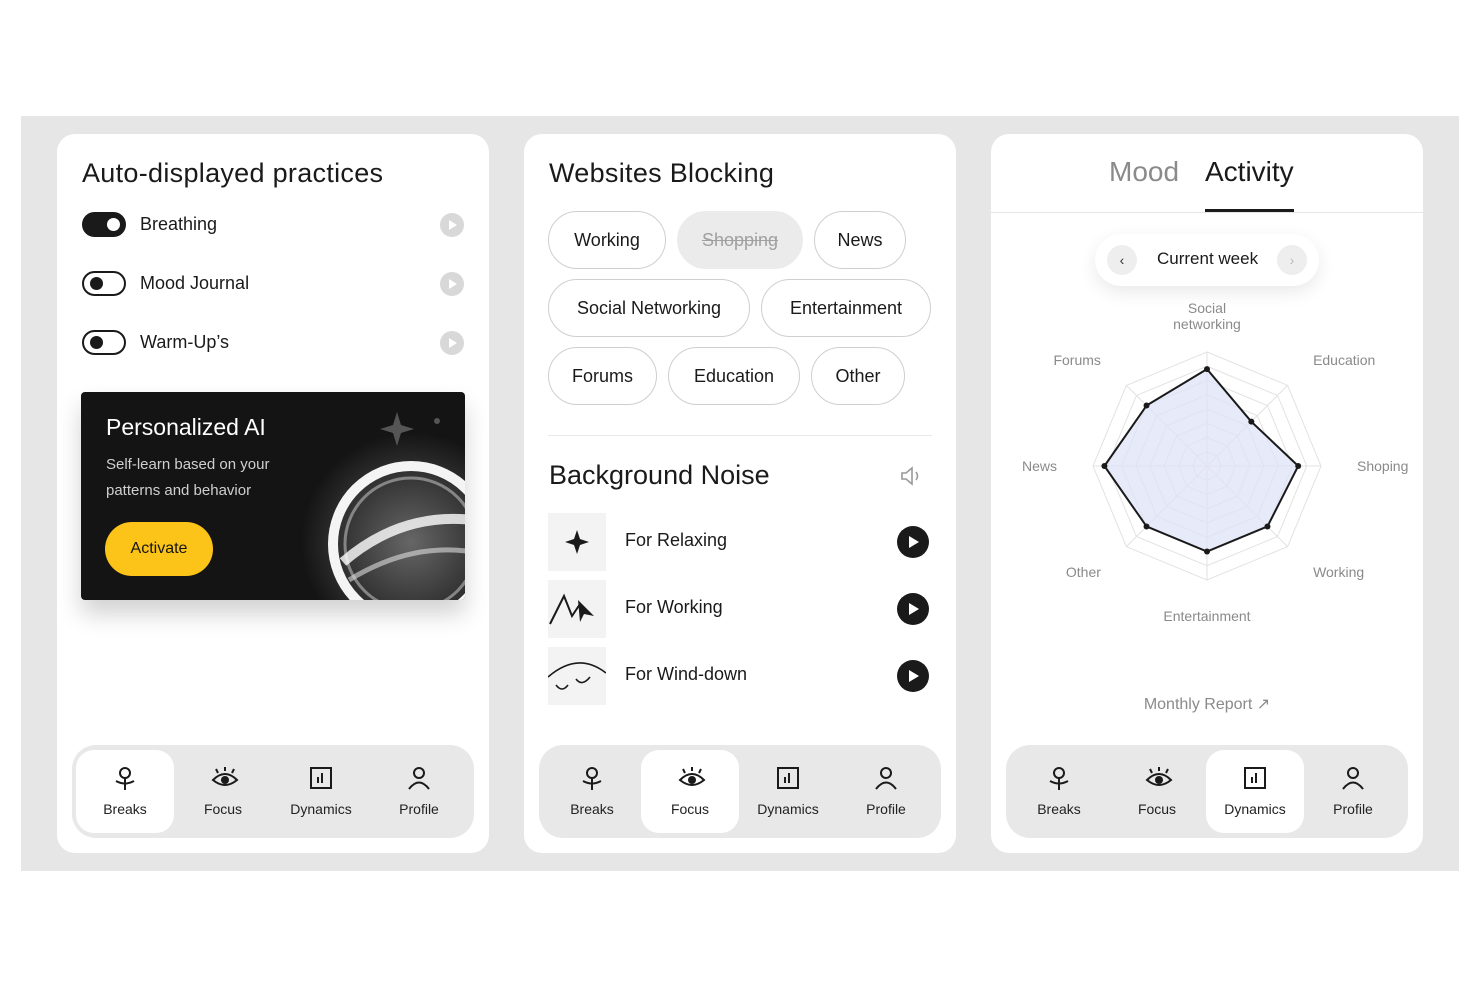 Image resolution: width=1480 pixels, height=987 pixels. What do you see at coordinates (104, 342) in the screenshot?
I see `warm-ups-toggle` at bounding box center [104, 342].